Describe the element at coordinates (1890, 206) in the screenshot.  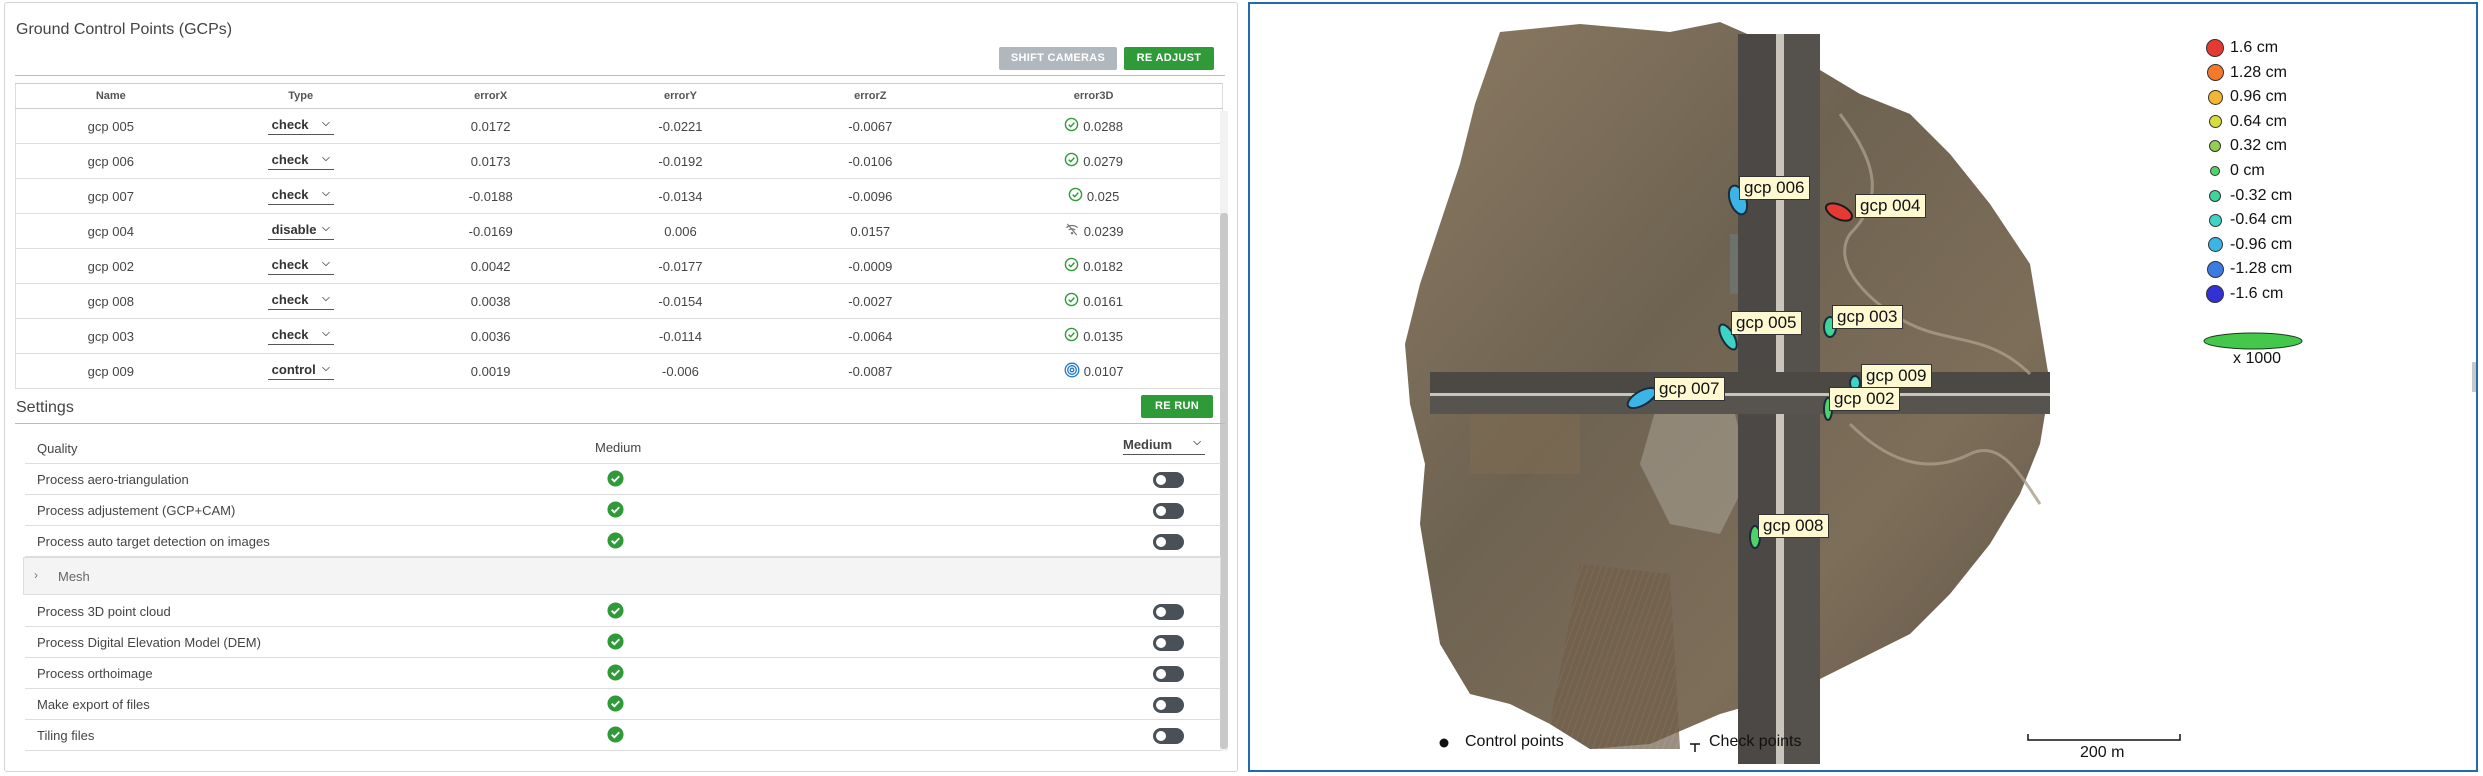
I see `gcp-004-label: gcp 004` at that location.